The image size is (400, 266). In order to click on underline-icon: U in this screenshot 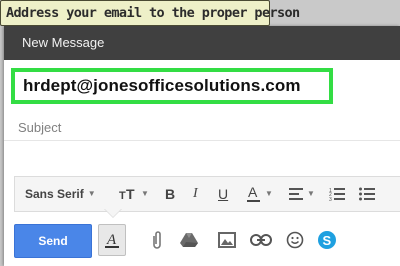, I will do `click(223, 194)`.